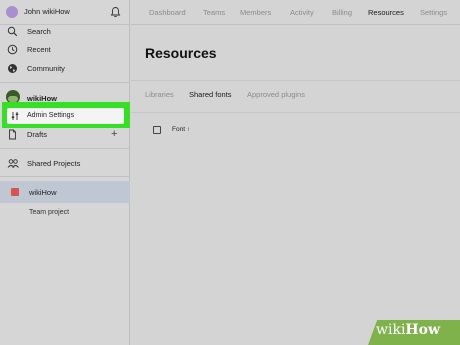 The image size is (460, 345). Describe the element at coordinates (181, 129) in the screenshot. I see `column-header-font: Font ↑` at that location.